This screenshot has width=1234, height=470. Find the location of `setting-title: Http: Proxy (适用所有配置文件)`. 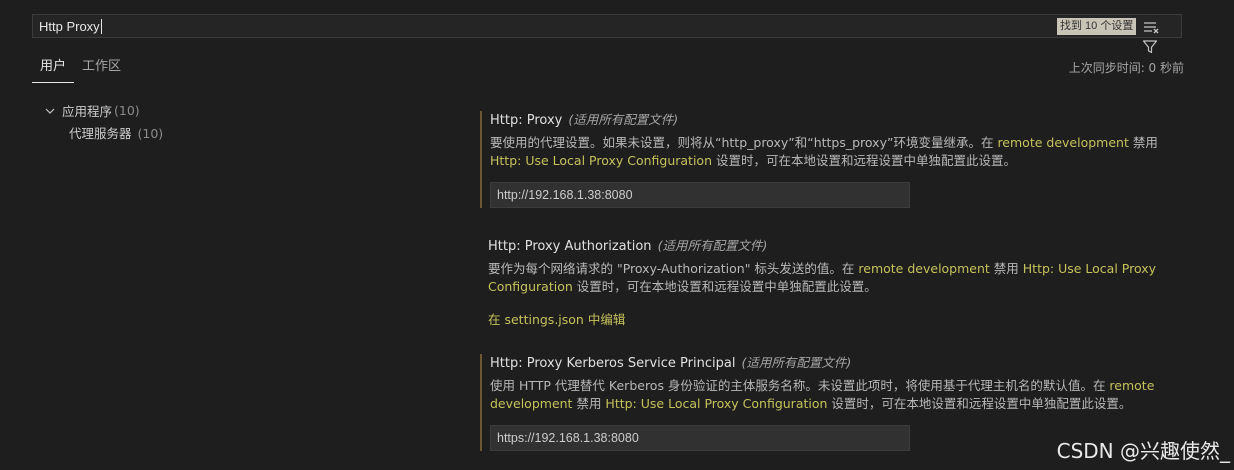

setting-title: Http: Proxy (适用所有配置文件) is located at coordinates (584, 120).